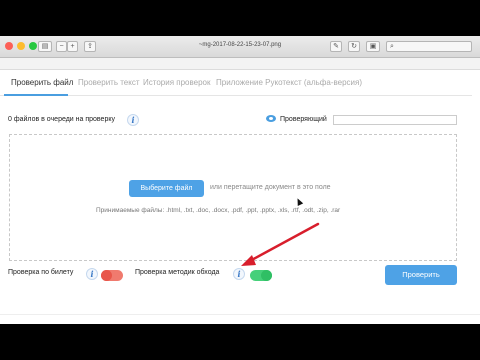  What do you see at coordinates (72, 46) in the screenshot?
I see `zoom-in-icon: +` at bounding box center [72, 46].